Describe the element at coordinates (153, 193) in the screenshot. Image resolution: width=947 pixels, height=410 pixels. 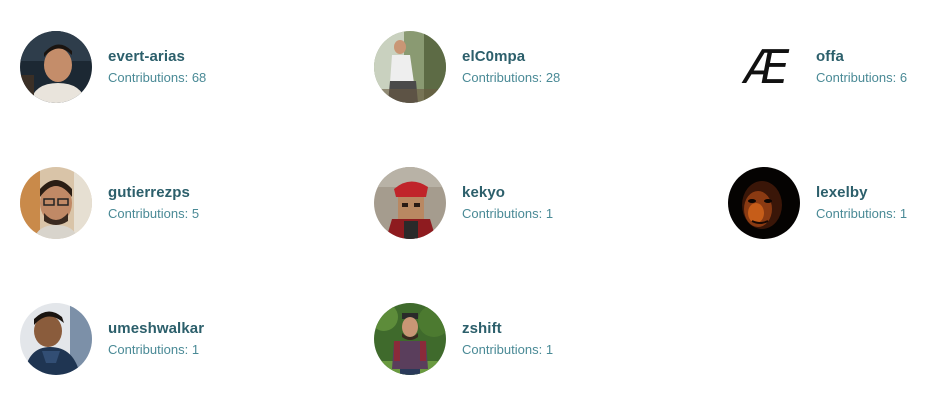
I see `contributor-username: gutierrezps` at that location.